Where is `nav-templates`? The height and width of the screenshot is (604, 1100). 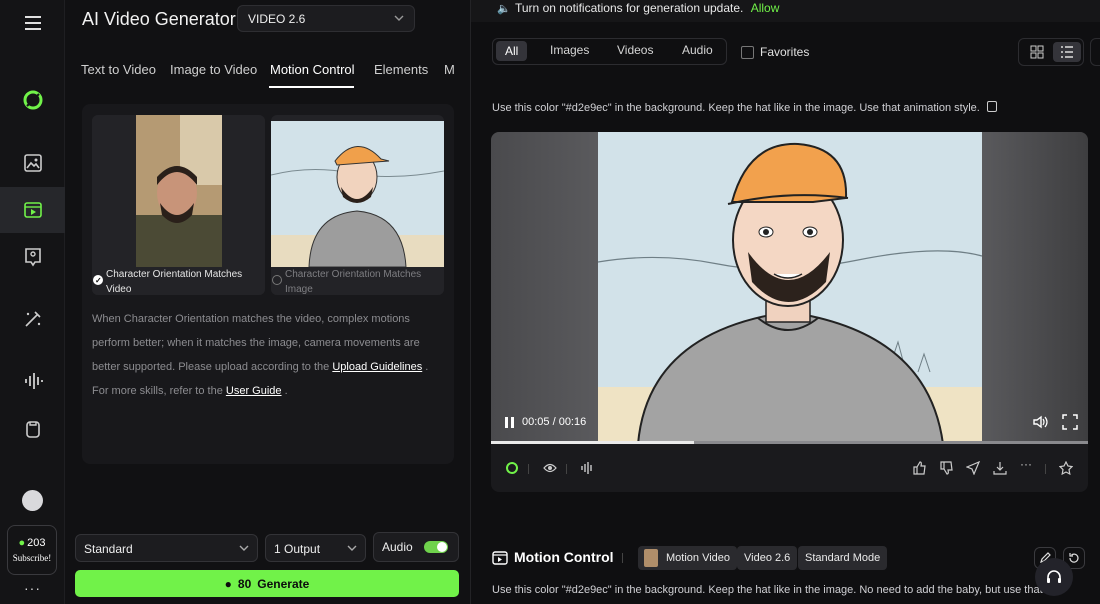
nav-templates is located at coordinates (32, 429).